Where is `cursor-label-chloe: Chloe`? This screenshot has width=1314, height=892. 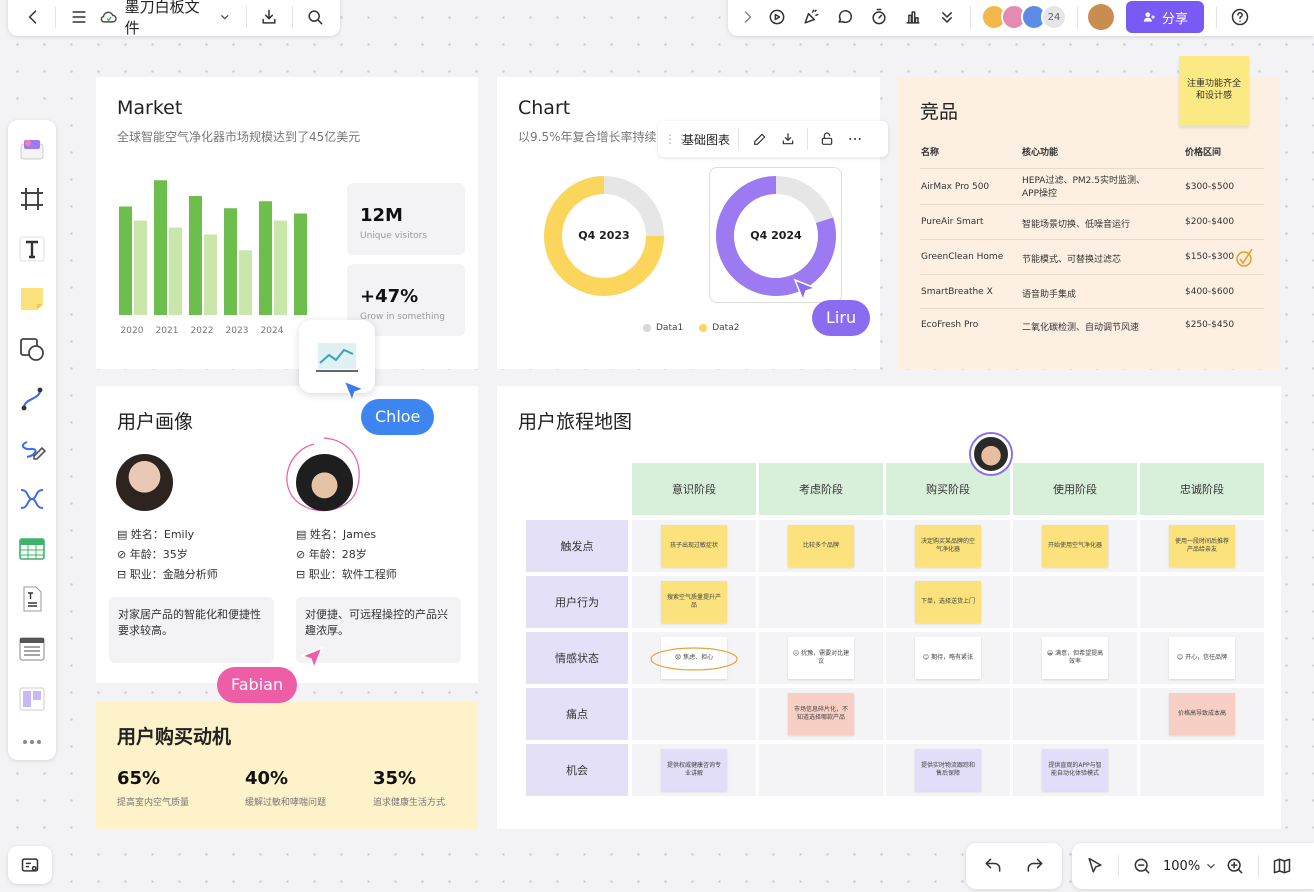 cursor-label-chloe: Chloe is located at coordinates (398, 417).